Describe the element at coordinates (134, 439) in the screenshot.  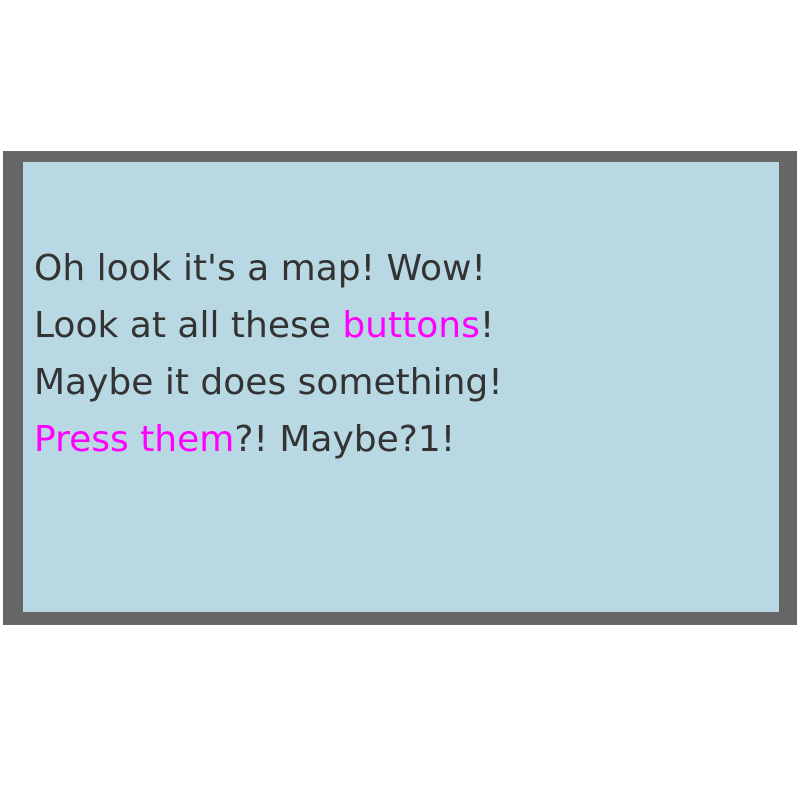
I see `press-them-highlight: Press them` at that location.